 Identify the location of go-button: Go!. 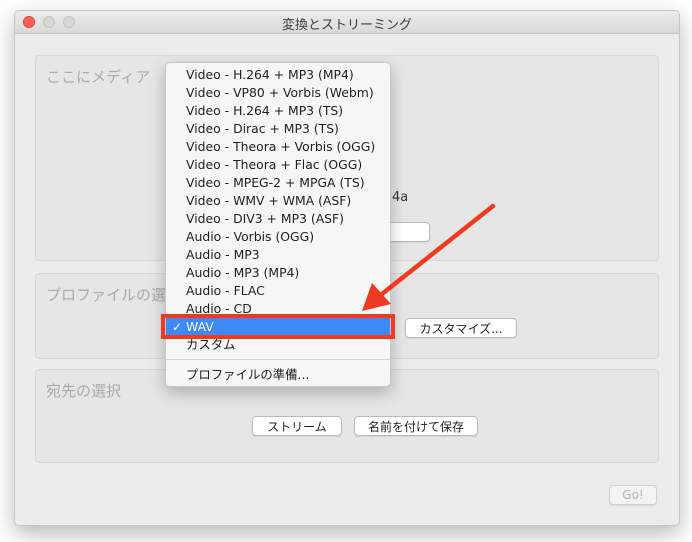
(633, 495).